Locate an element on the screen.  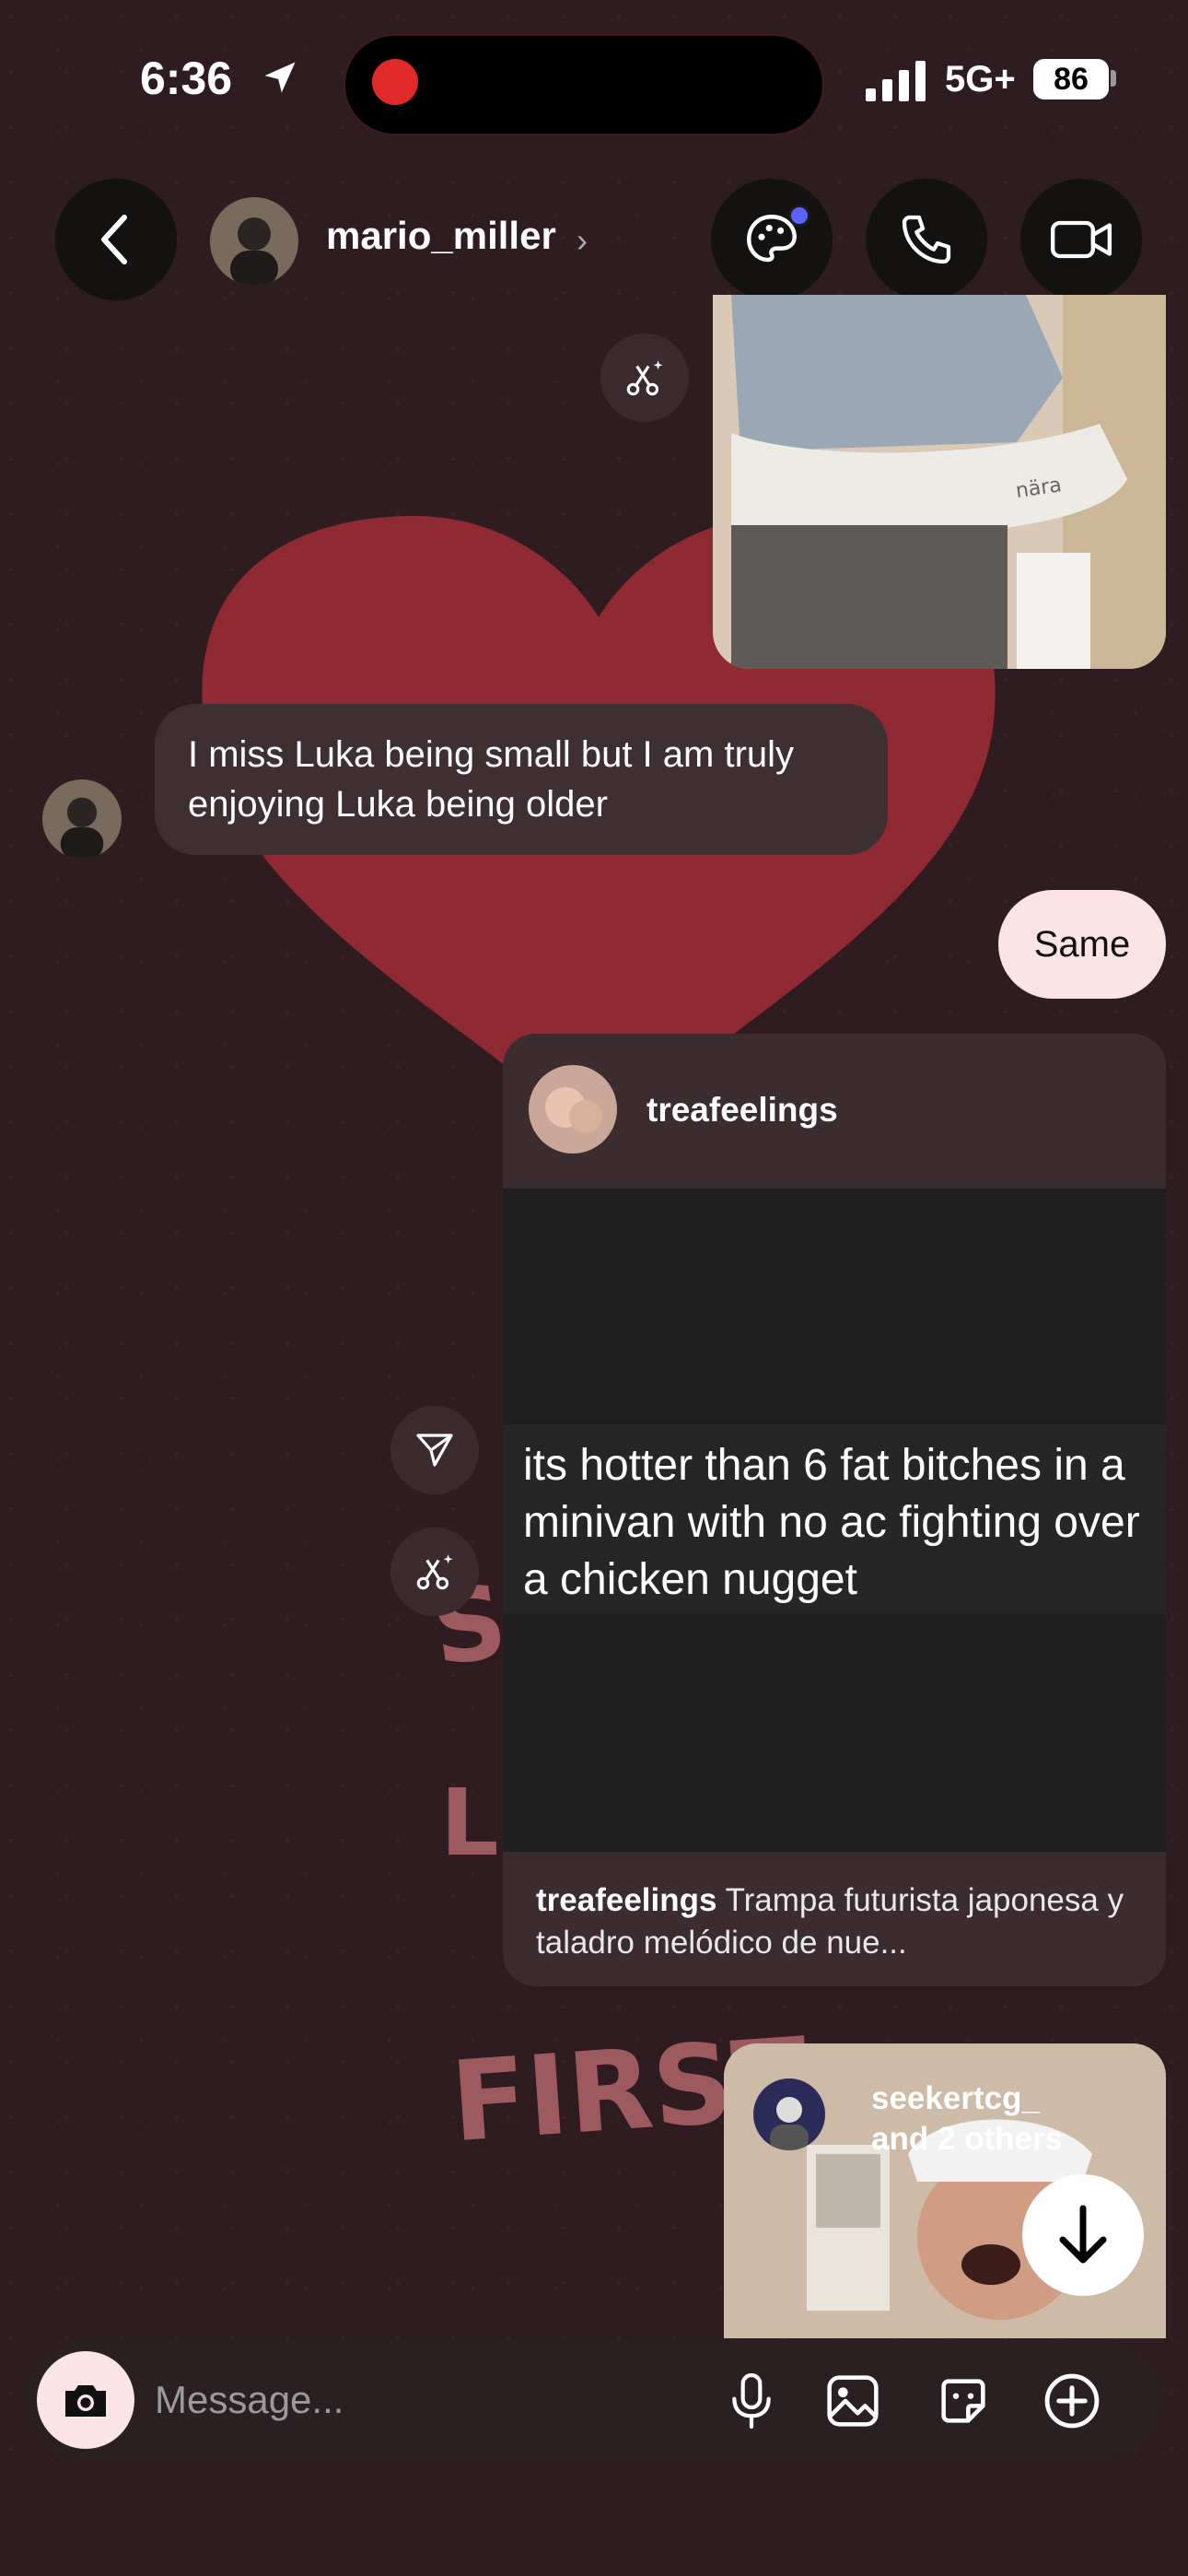
shared-photo: nära is located at coordinates (939, 482).